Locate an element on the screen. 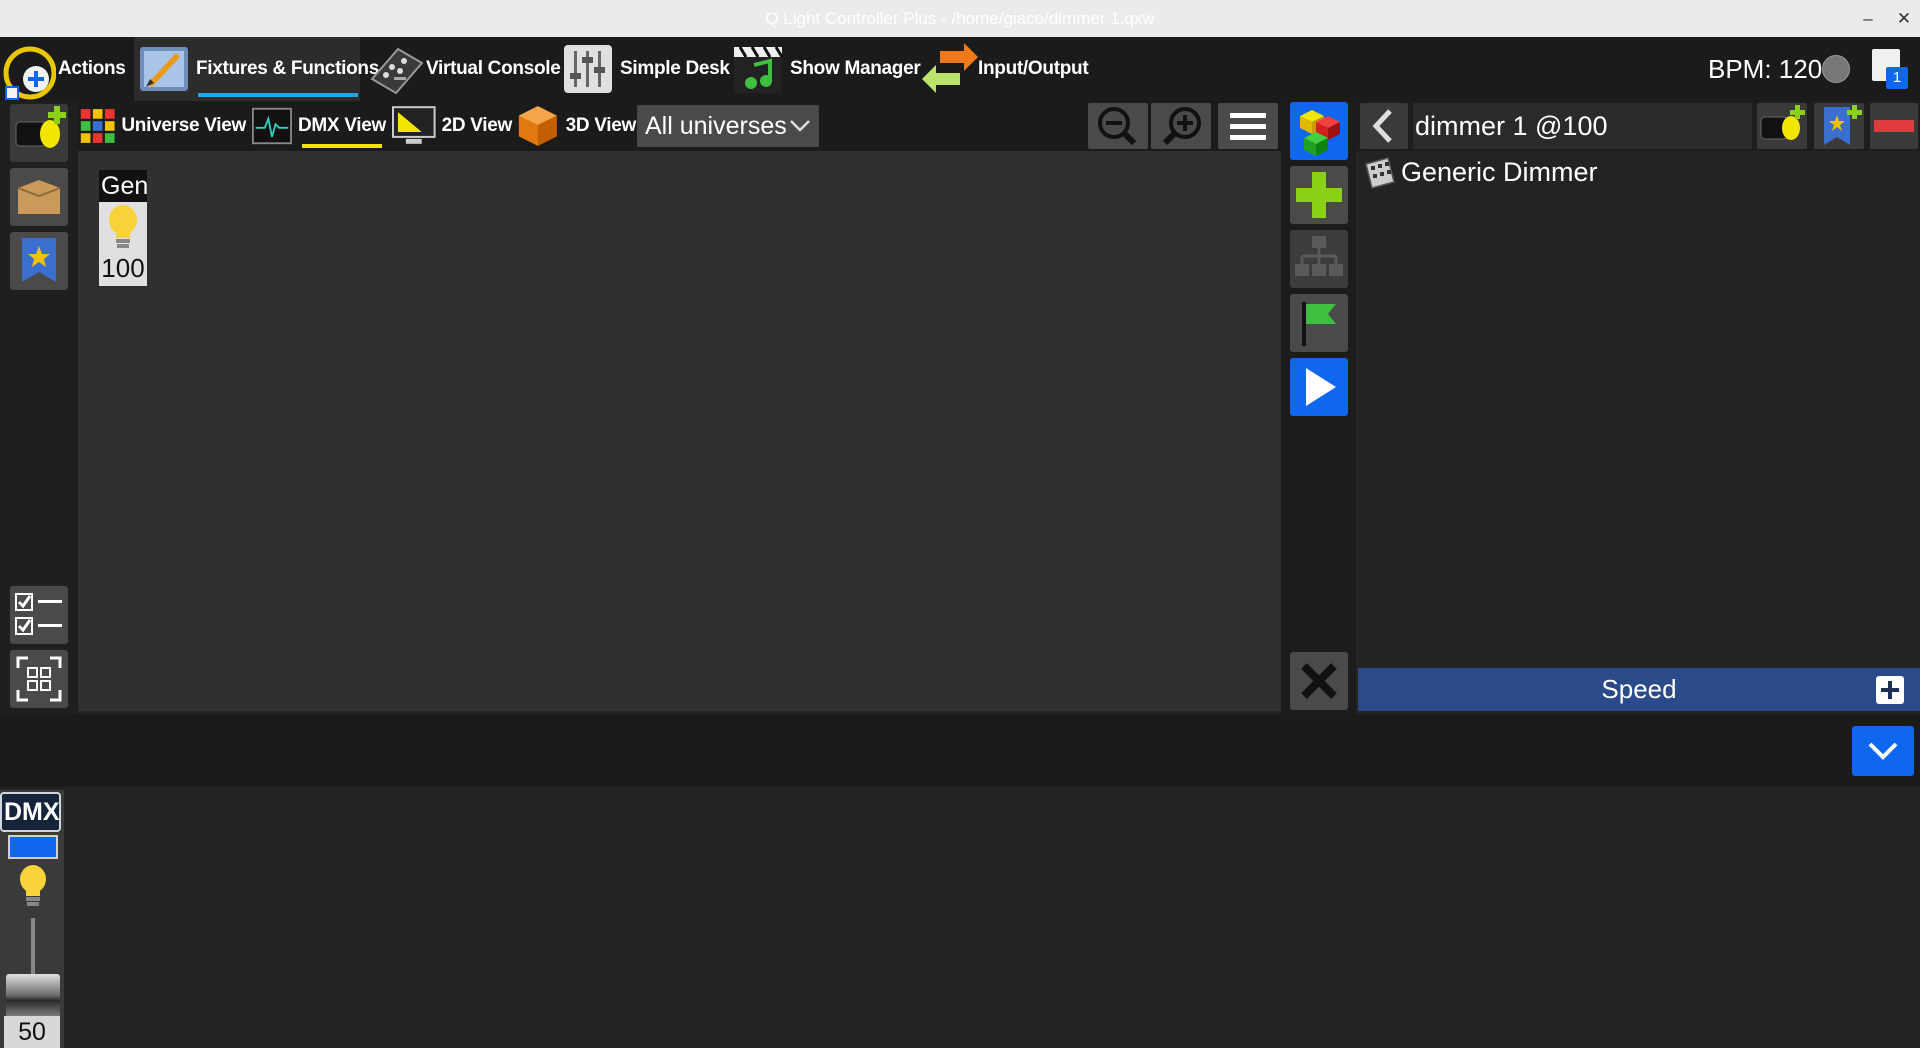 The width and height of the screenshot is (1920, 1048). menu-icon is located at coordinates (1248, 126).